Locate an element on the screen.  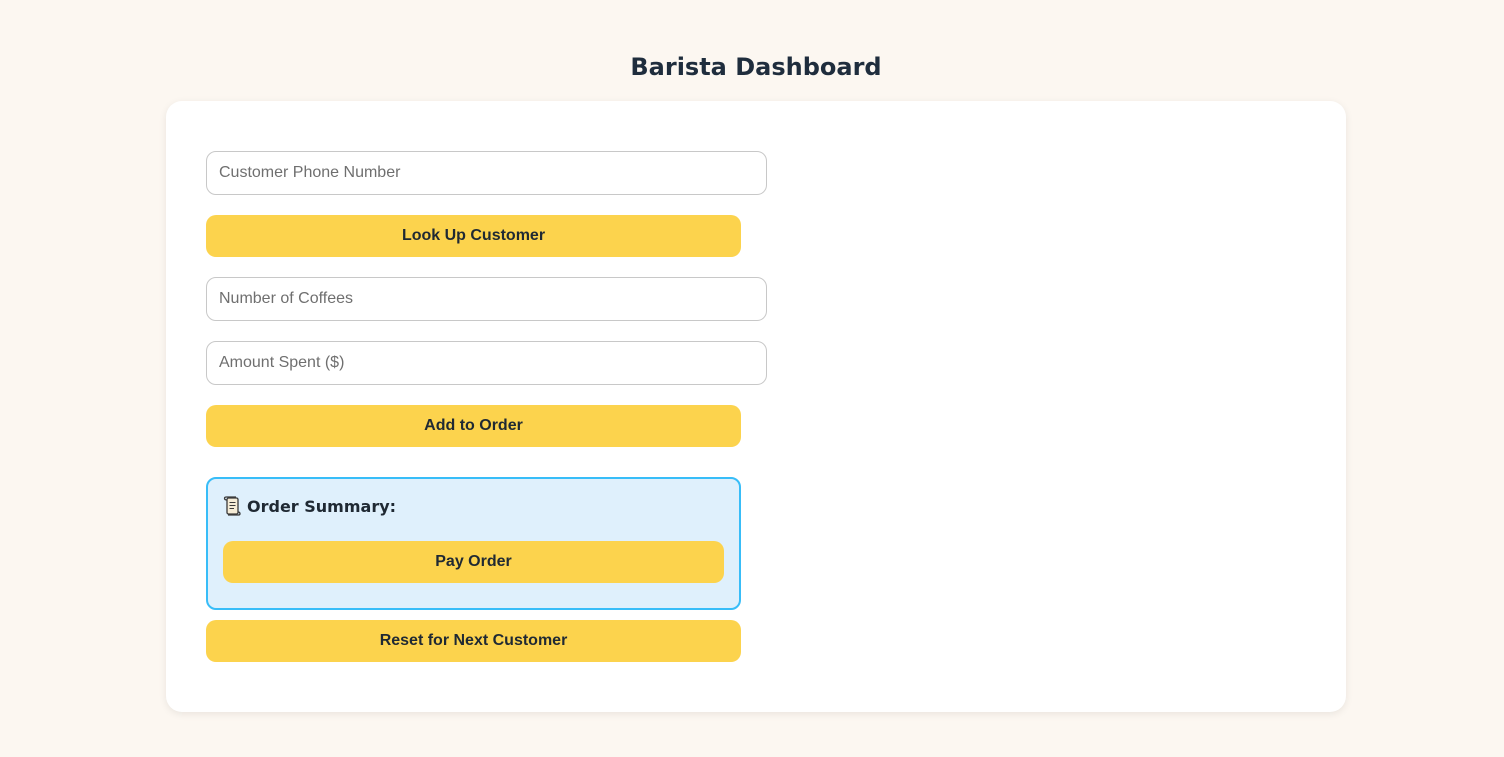
reset-next-customer-button: Reset for Next Customer is located at coordinates (473, 641).